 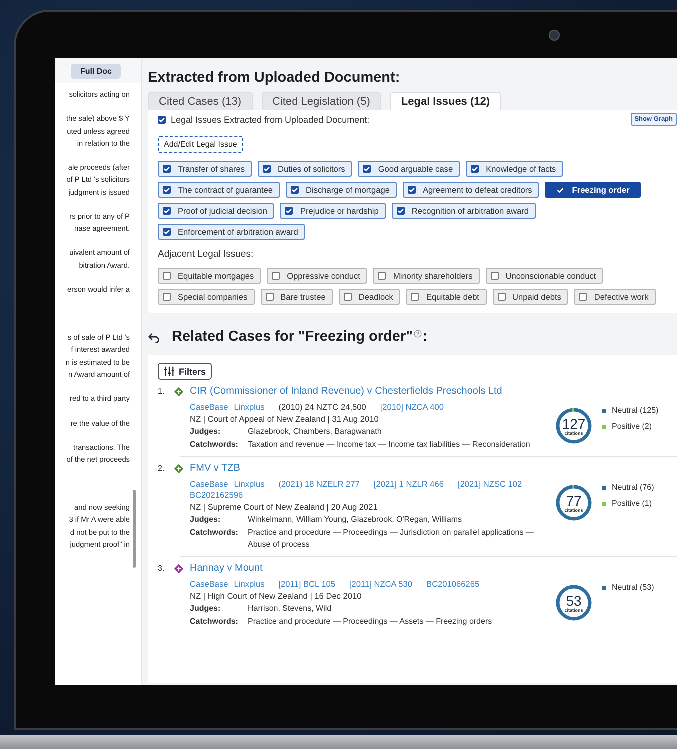 I want to click on tab: Legal Issues (12), so click(x=446, y=101).